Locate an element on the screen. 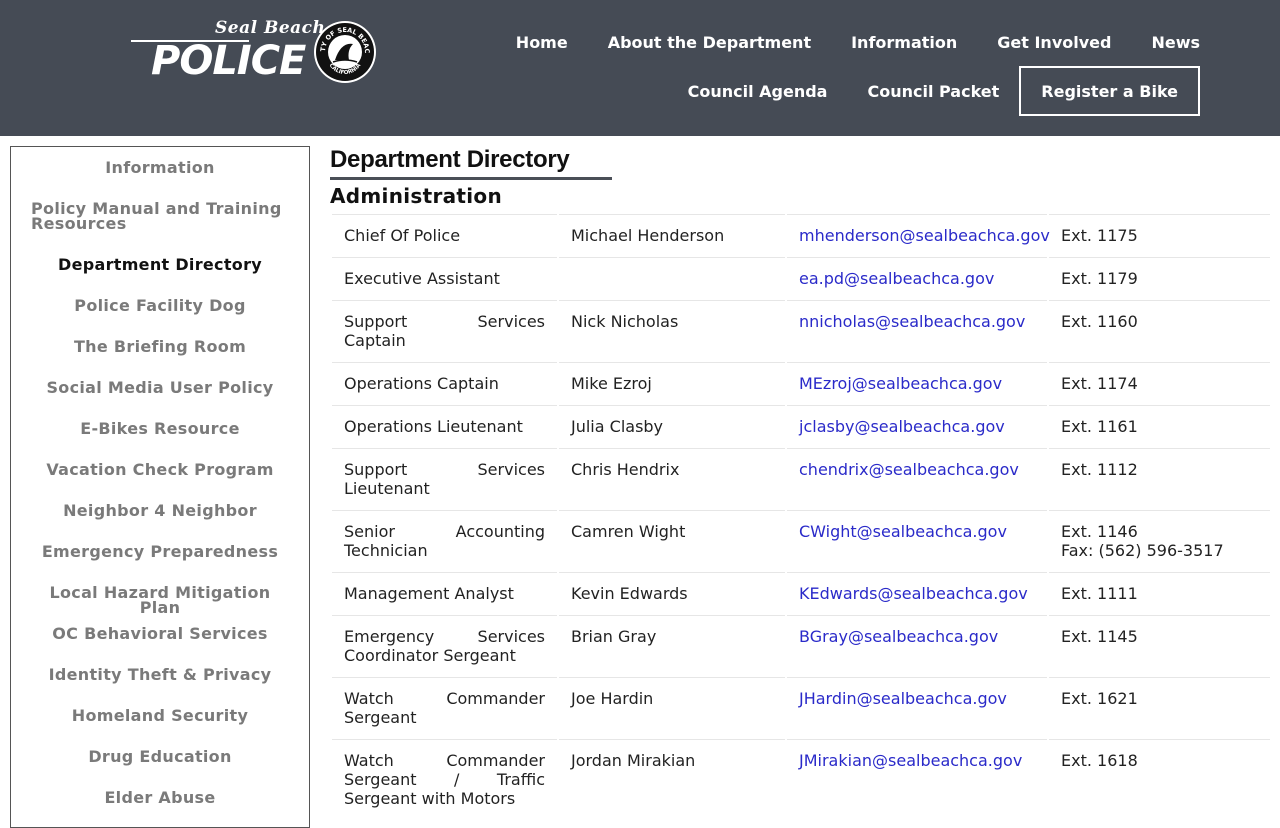 Image resolution: width=1280 pixels, height=828 pixels. email-cell: JMirakian@sealbeachca.gov is located at coordinates (917, 778).